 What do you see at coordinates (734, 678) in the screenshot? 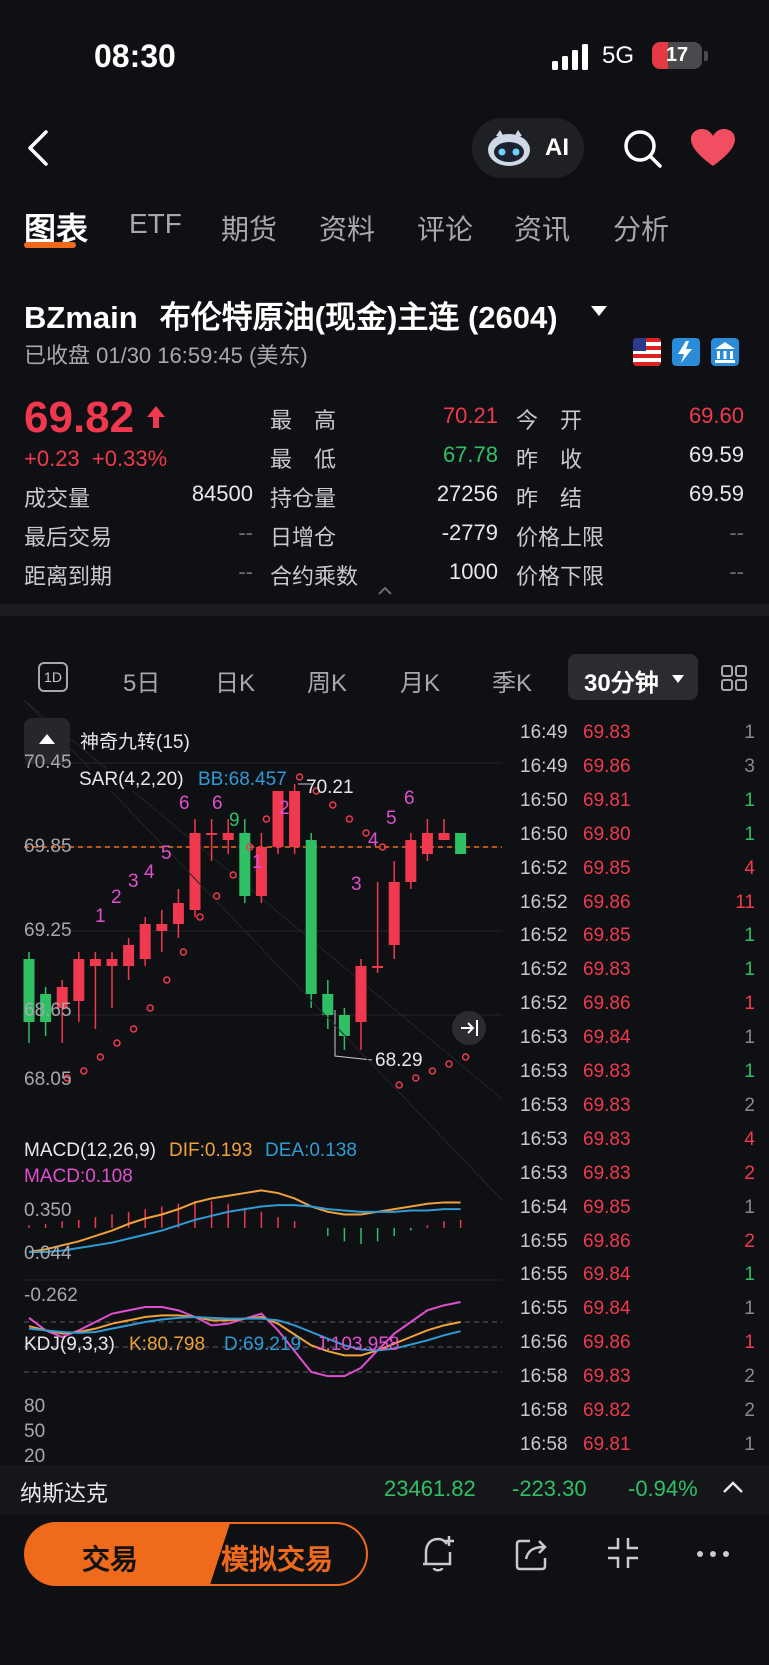
I see `grid-layout-icon` at bounding box center [734, 678].